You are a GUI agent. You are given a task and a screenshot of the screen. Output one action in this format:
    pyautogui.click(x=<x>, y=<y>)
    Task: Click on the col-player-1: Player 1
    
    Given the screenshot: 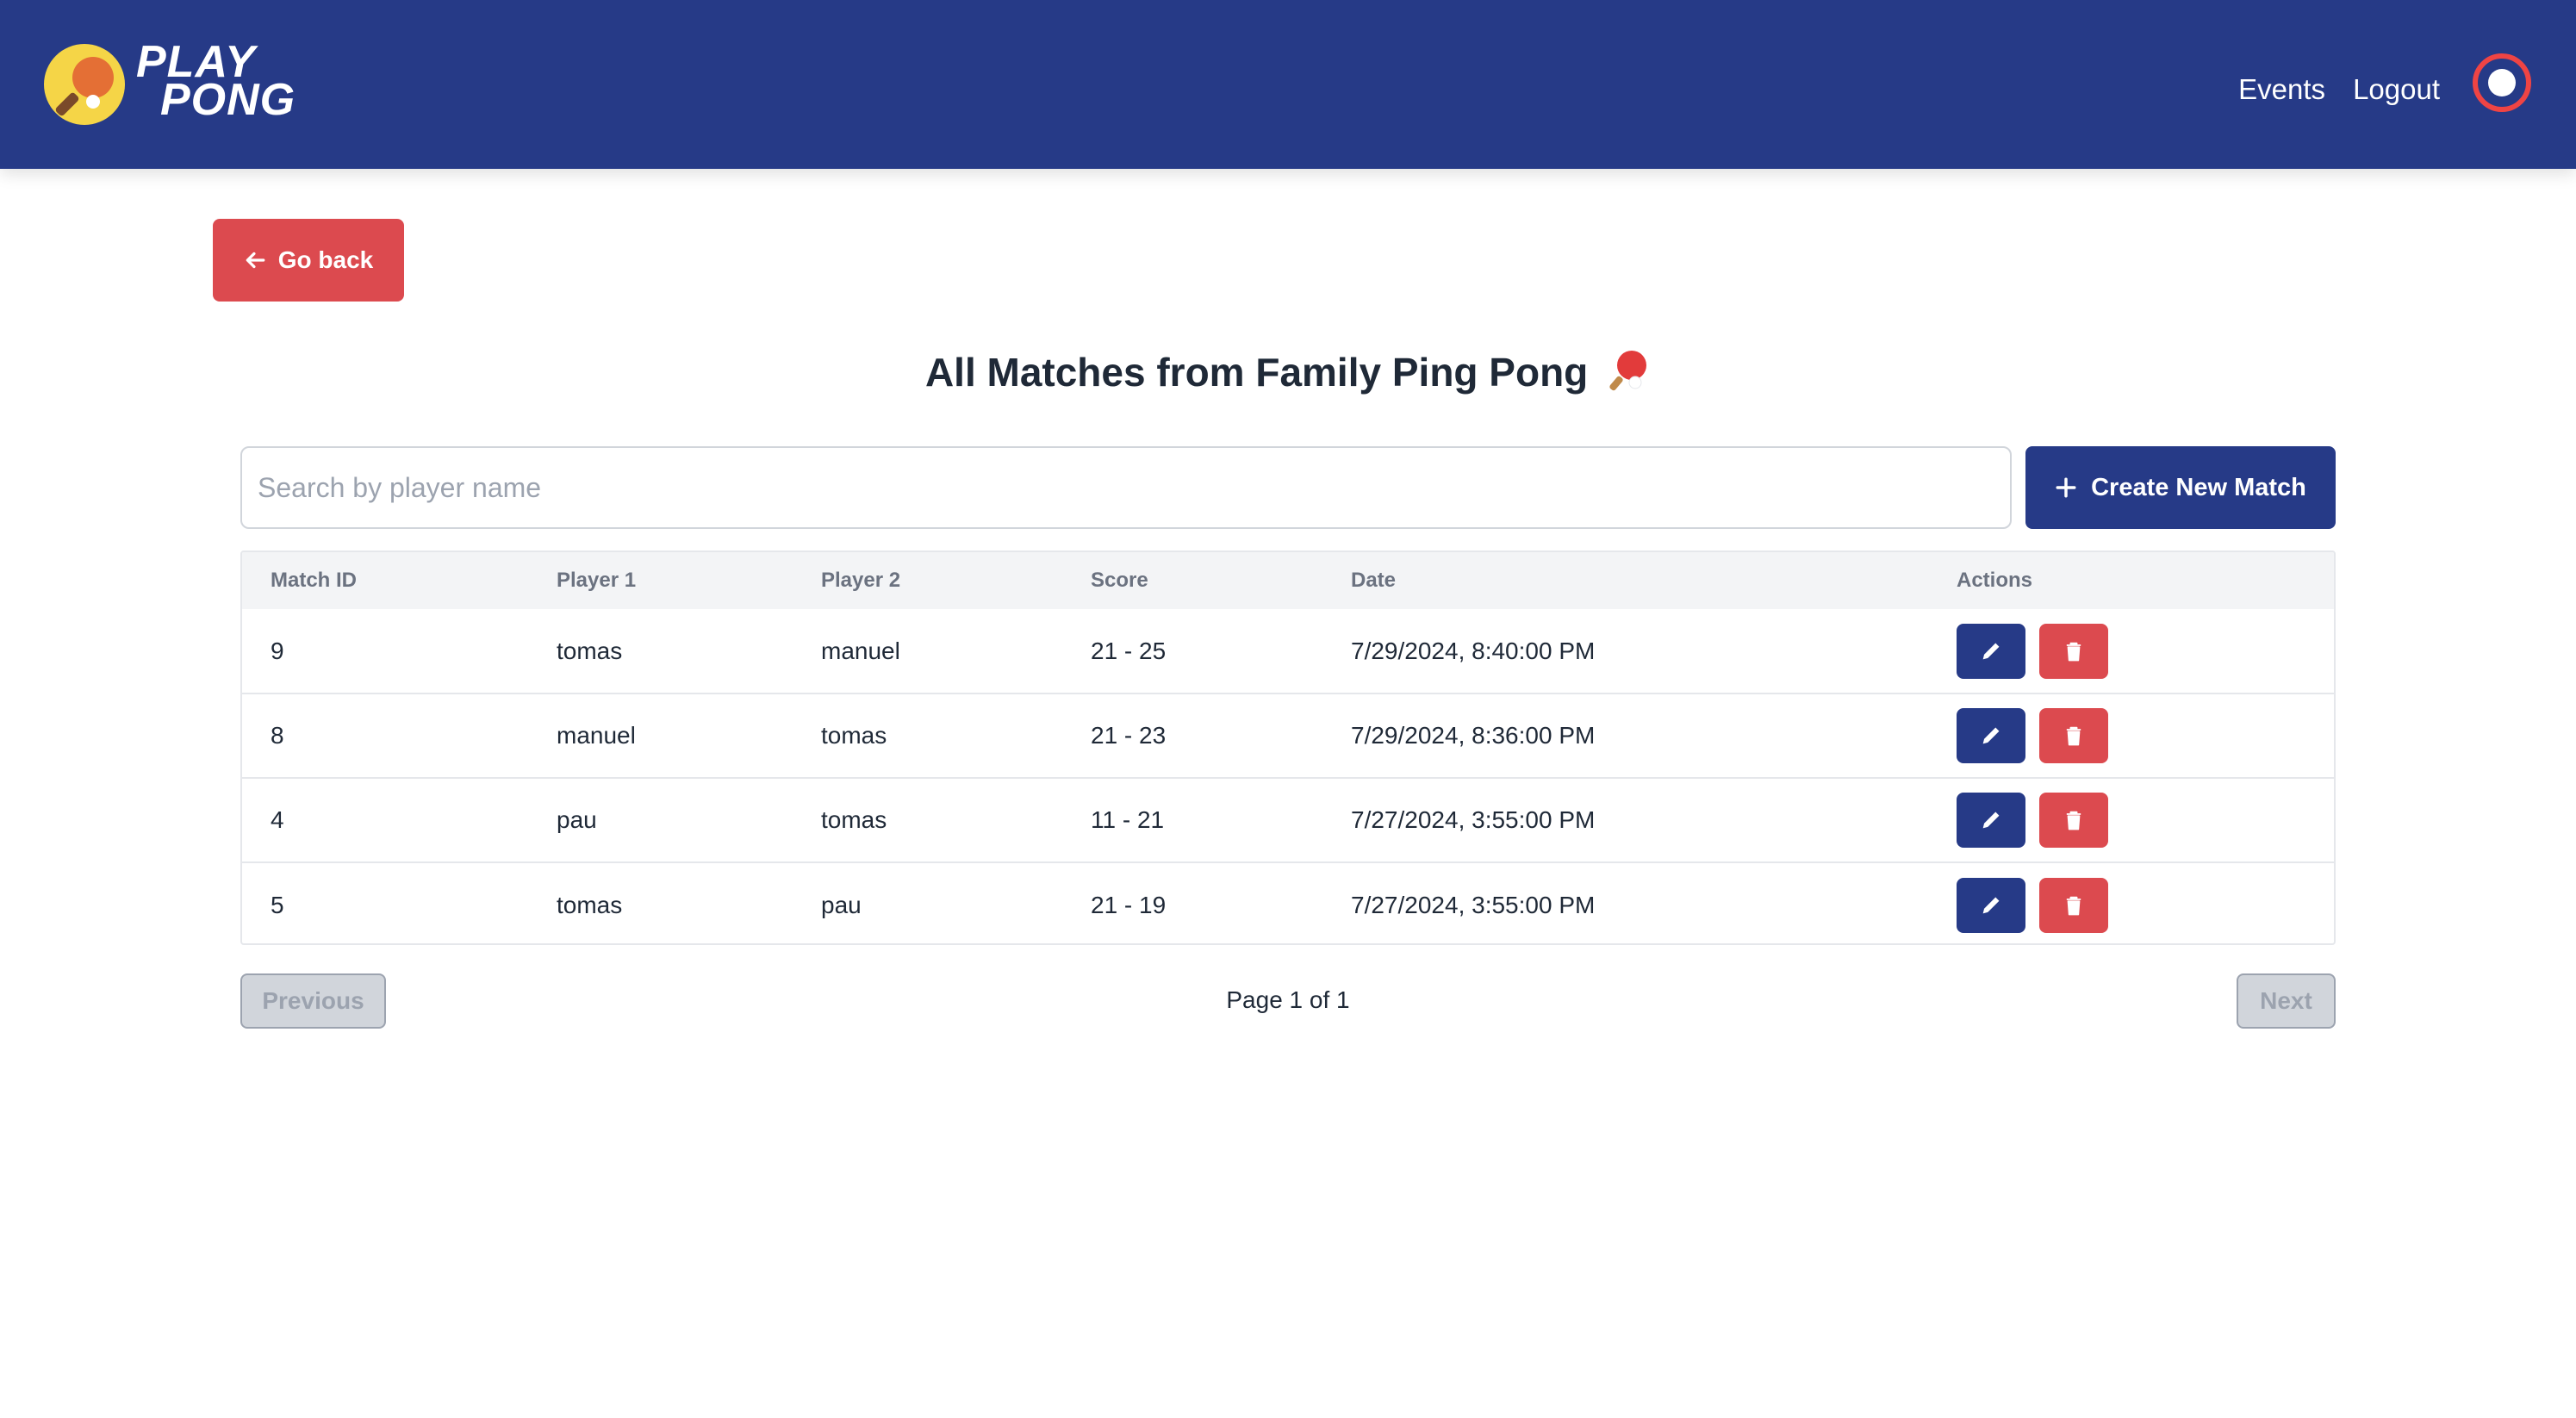 What is the action you would take?
    pyautogui.click(x=597, y=580)
    